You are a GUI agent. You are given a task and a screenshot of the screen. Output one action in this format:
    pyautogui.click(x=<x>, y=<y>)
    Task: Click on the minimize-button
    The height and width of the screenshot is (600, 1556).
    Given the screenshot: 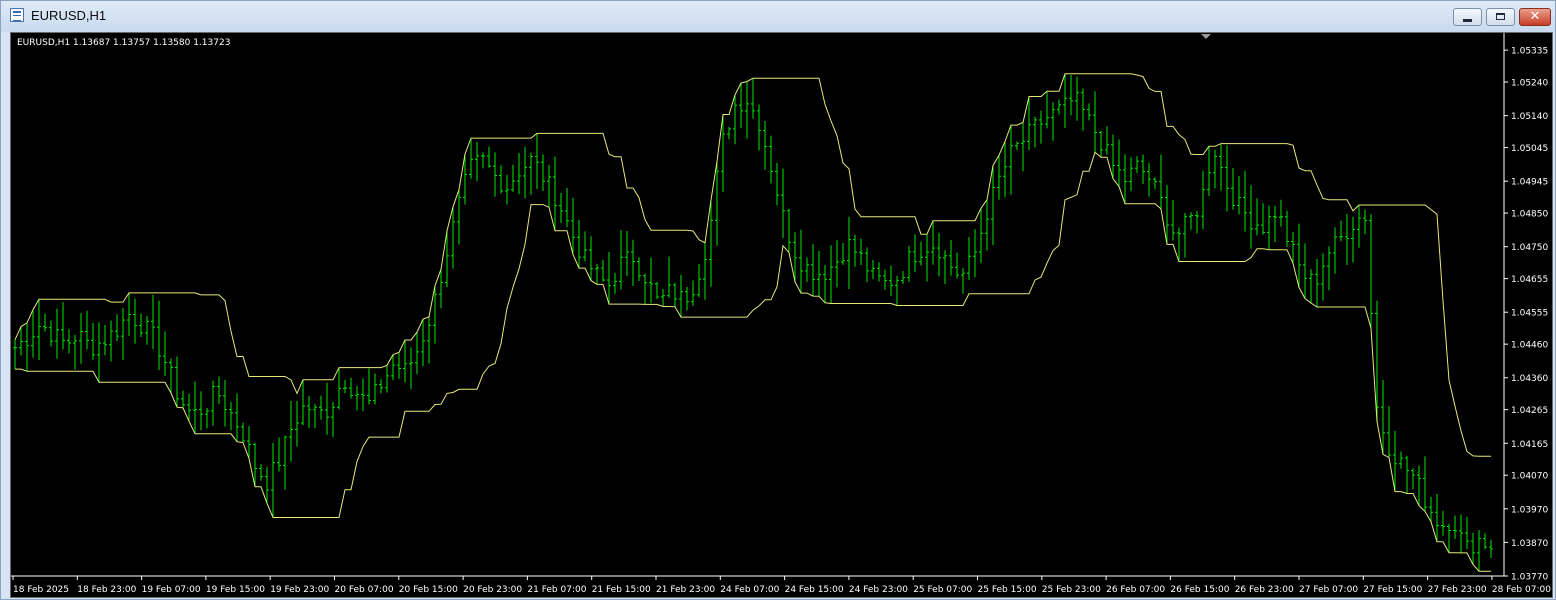 What is the action you would take?
    pyautogui.click(x=1467, y=17)
    